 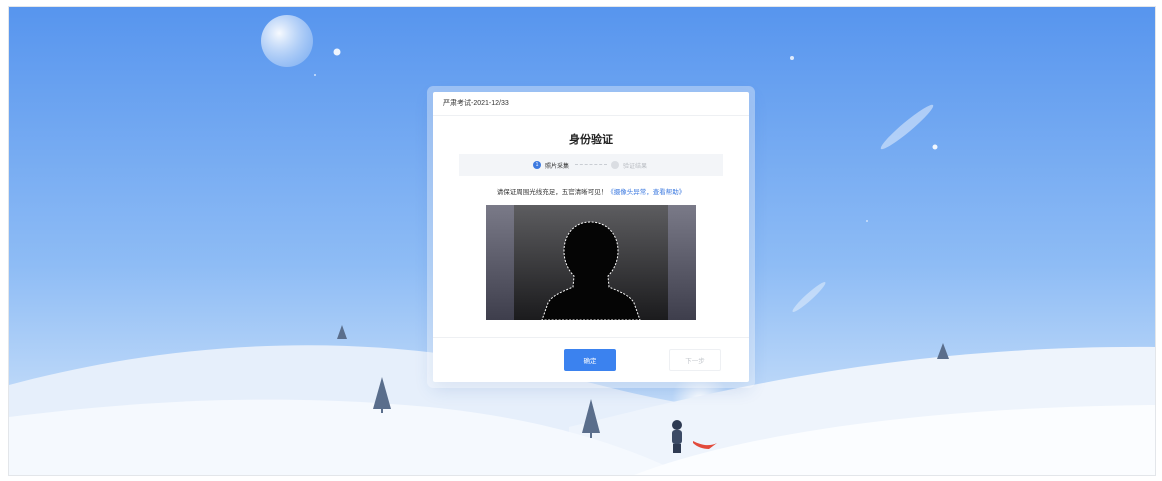 I want to click on dialog-divider, so click(x=591, y=337).